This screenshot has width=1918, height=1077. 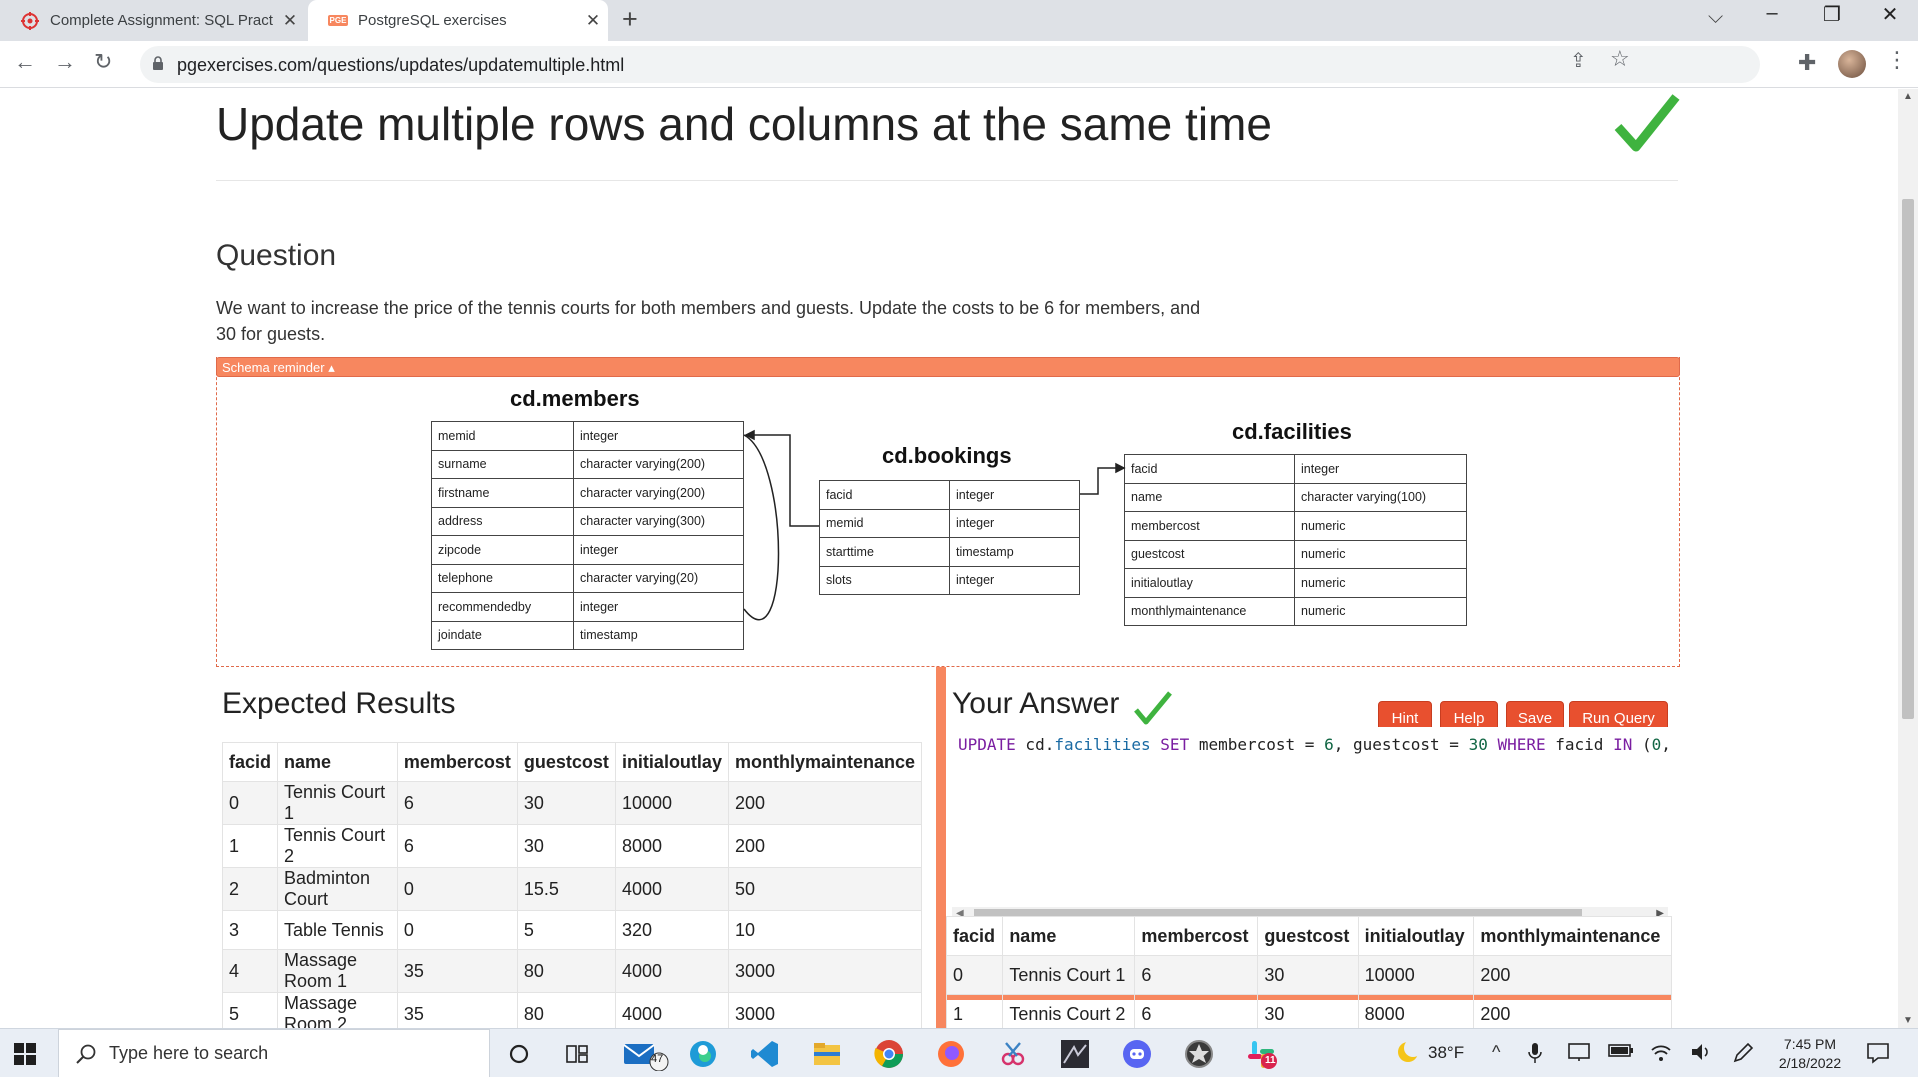 What do you see at coordinates (1908, 1020) in the screenshot?
I see `scroll-down-icon: ▼` at bounding box center [1908, 1020].